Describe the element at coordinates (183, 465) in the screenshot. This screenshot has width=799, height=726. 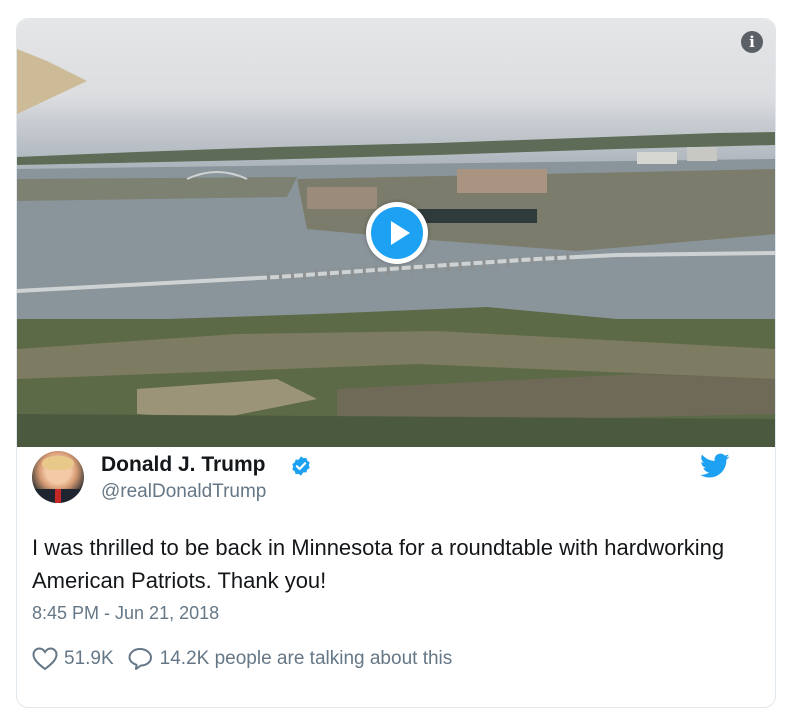
I see `author-name: Donald J. Trump` at that location.